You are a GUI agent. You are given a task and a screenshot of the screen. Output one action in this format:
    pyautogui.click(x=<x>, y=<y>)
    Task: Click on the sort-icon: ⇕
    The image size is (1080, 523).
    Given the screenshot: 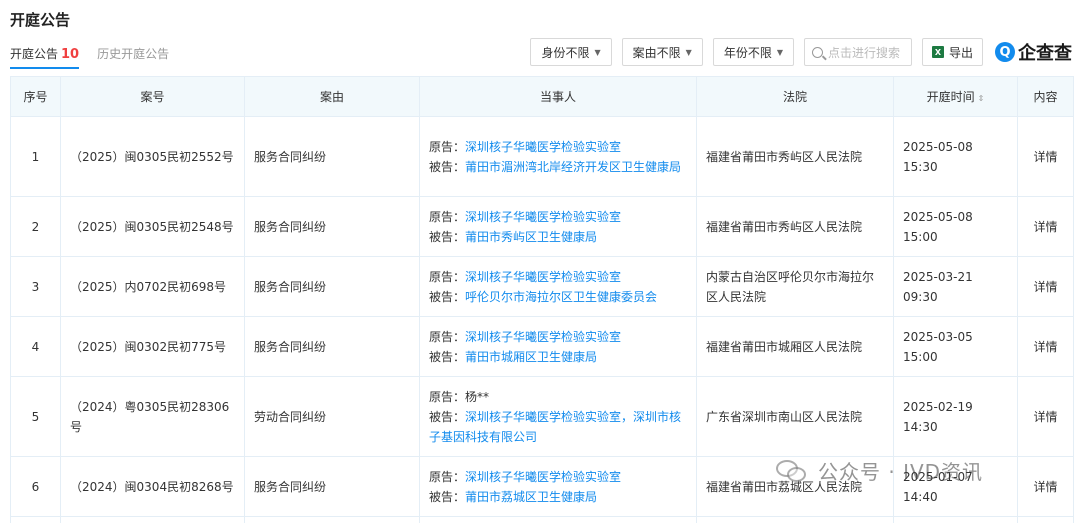 What is the action you would take?
    pyautogui.click(x=981, y=98)
    